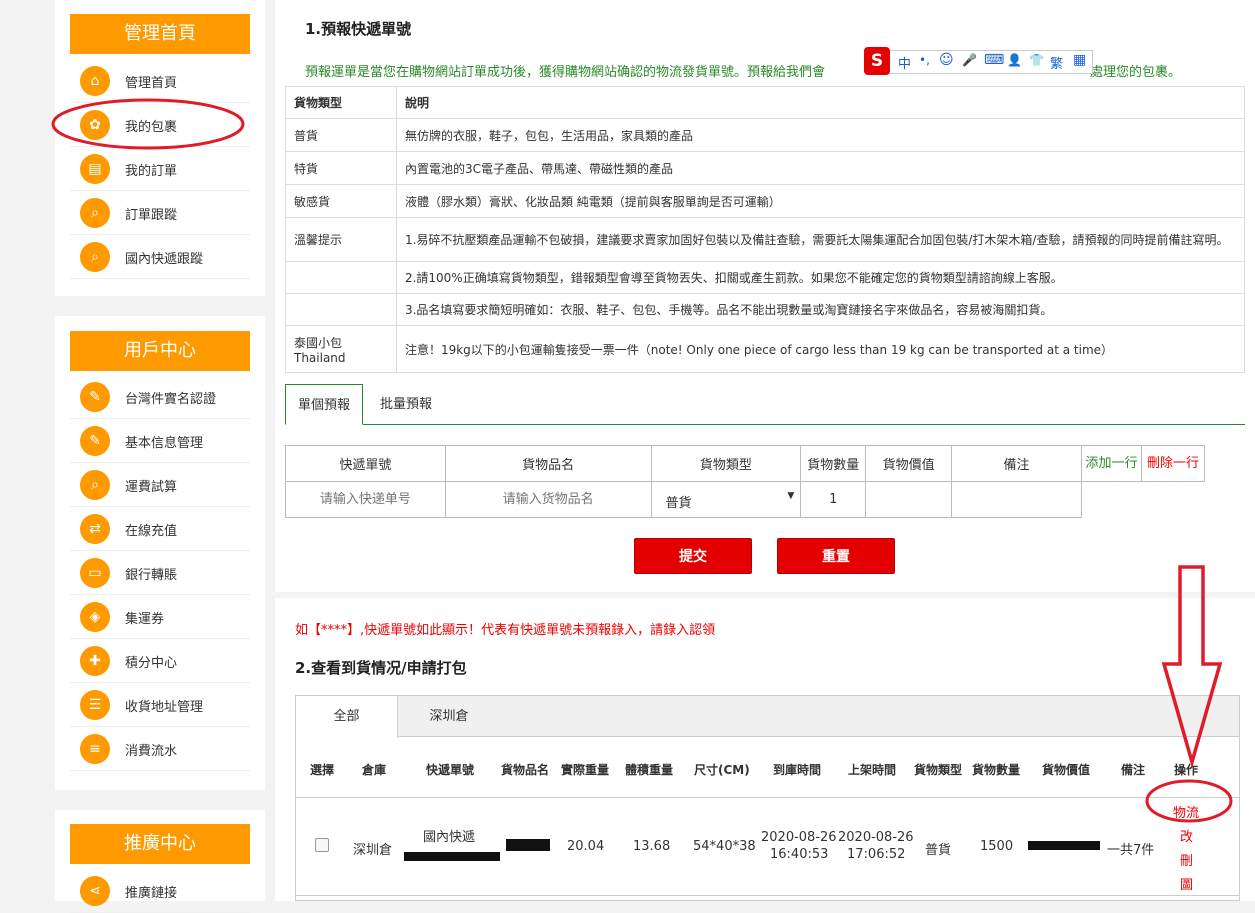 This screenshot has height=913, width=1255. What do you see at coordinates (938, 770) in the screenshot?
I see `col-goods-type: 貨物類型` at bounding box center [938, 770].